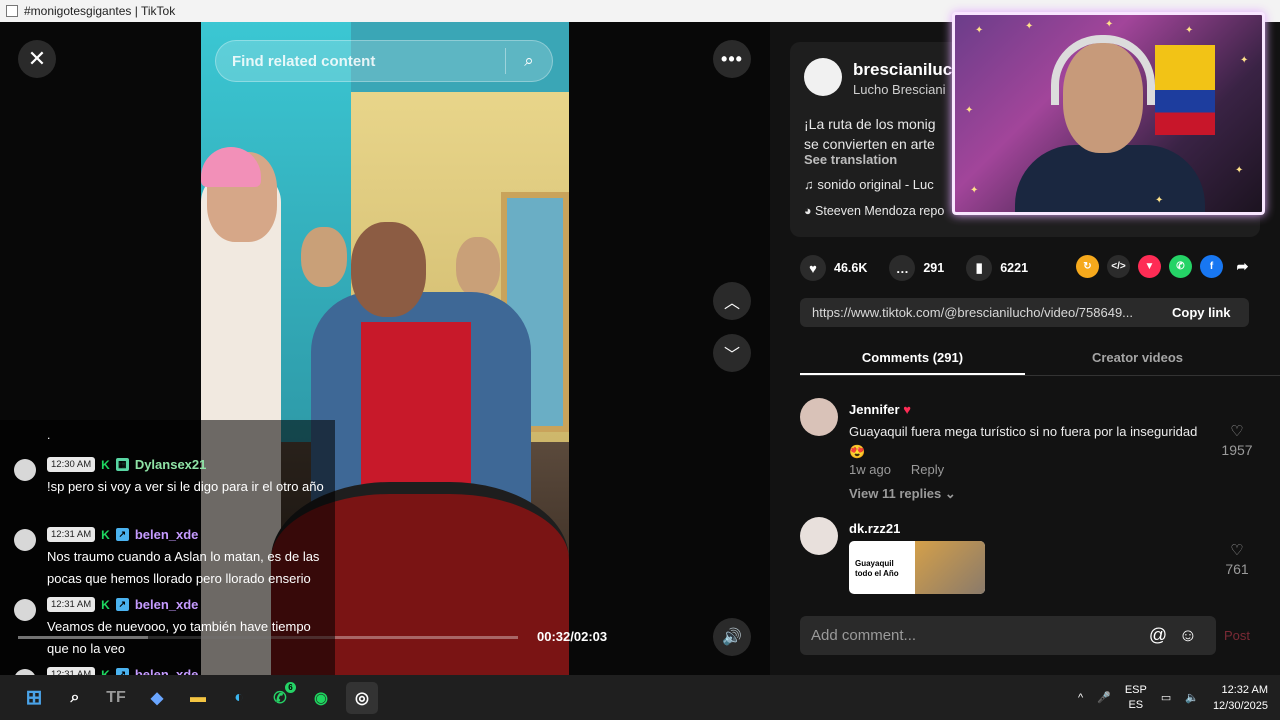 The height and width of the screenshot is (720, 1280). What do you see at coordinates (731, 355) in the screenshot?
I see `chevron-down-icon: ﹀` at bounding box center [731, 355].